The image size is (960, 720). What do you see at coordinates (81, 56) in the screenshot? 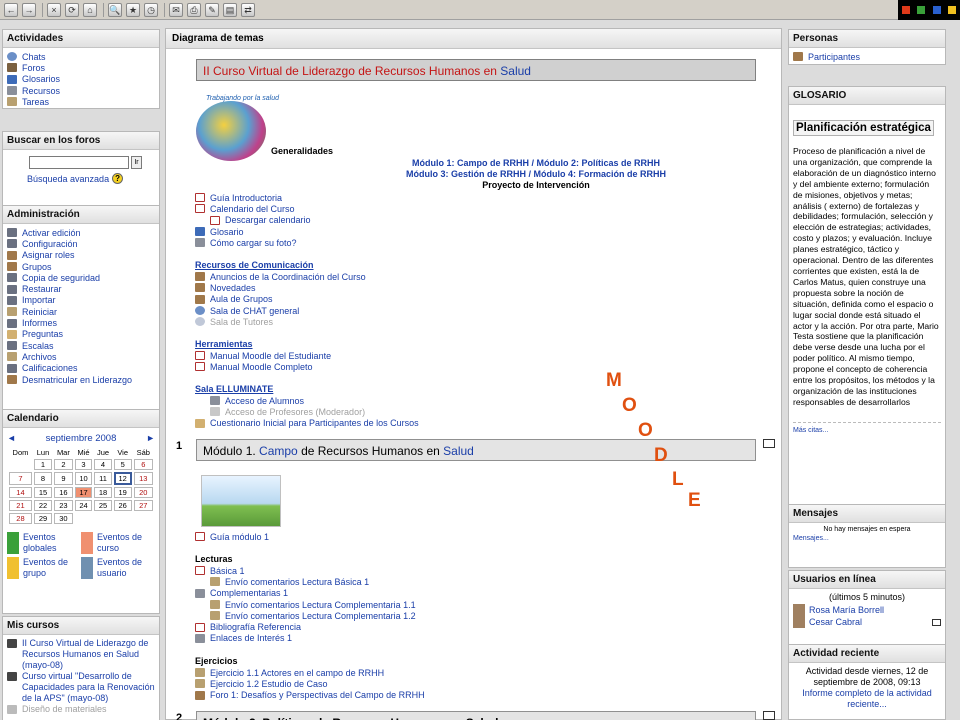
I see `activity-chats: Chats` at bounding box center [81, 56].